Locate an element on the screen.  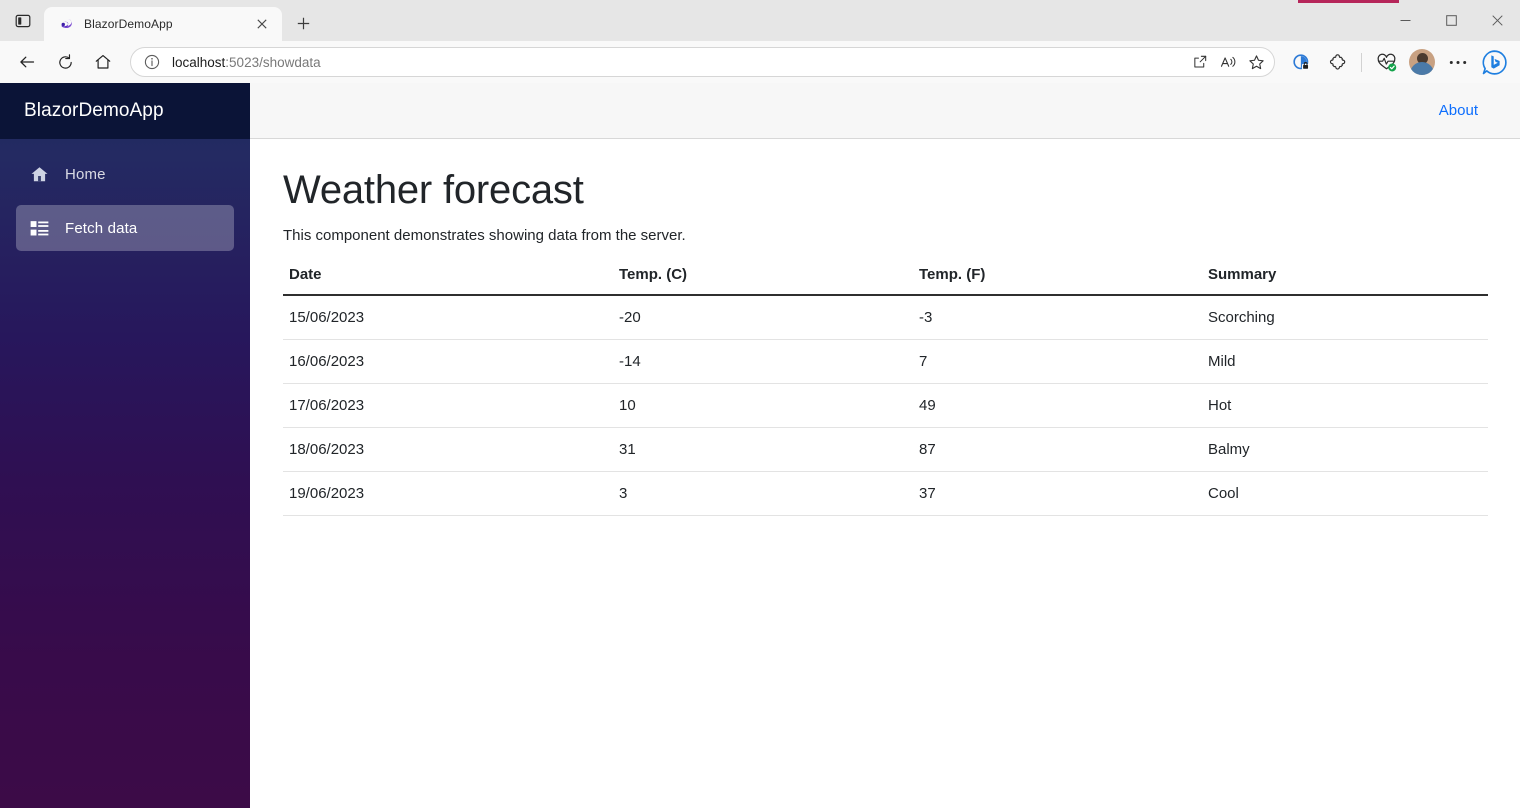
browser-tab: BlazorDemoApp is located at coordinates (163, 24).